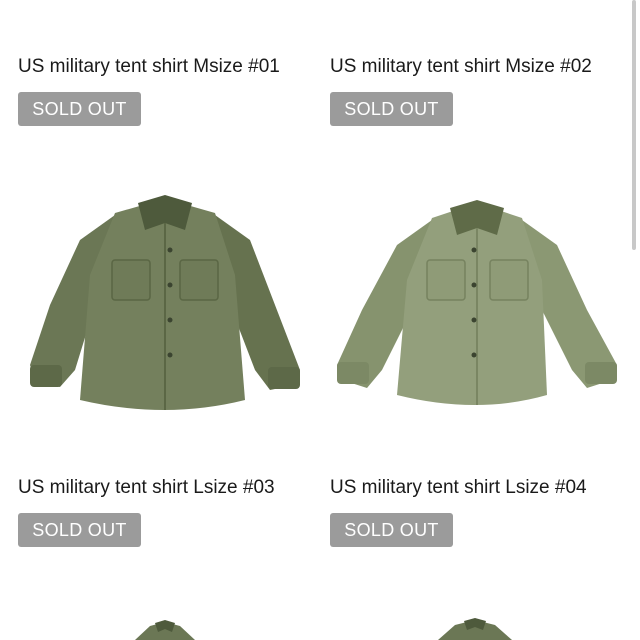  What do you see at coordinates (634, 125) in the screenshot?
I see `scrollbar` at bounding box center [634, 125].